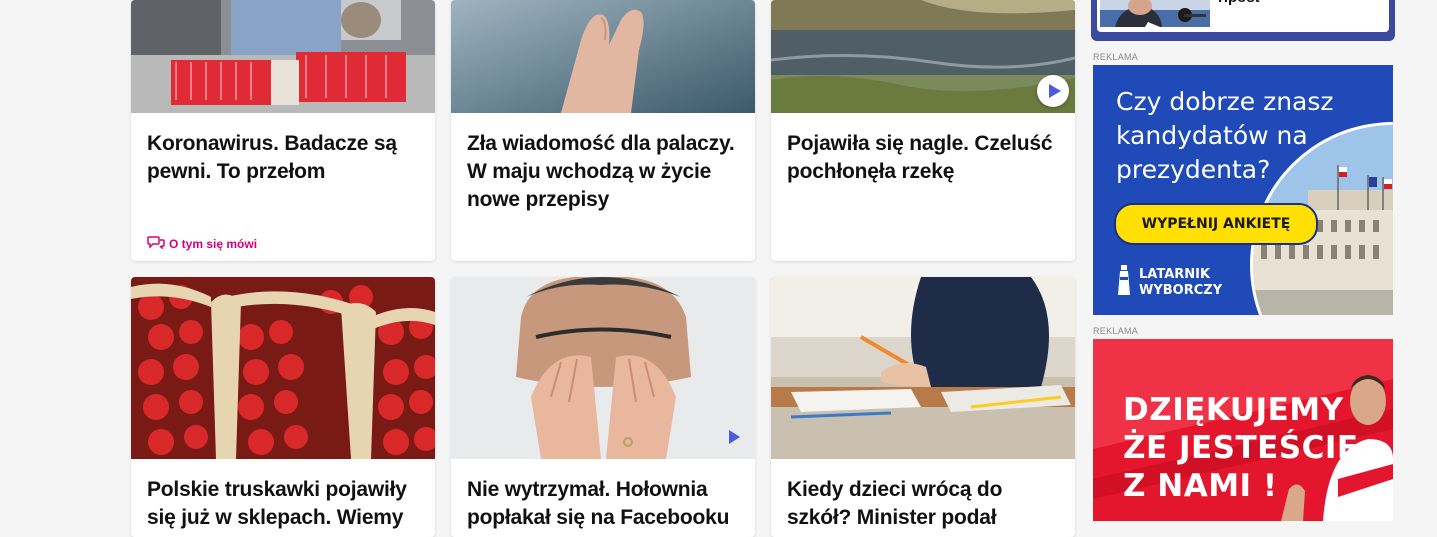 This screenshot has height=537, width=1437. I want to click on ad-headline-line: ŻE JESTEŚCIE, so click(1241, 448).